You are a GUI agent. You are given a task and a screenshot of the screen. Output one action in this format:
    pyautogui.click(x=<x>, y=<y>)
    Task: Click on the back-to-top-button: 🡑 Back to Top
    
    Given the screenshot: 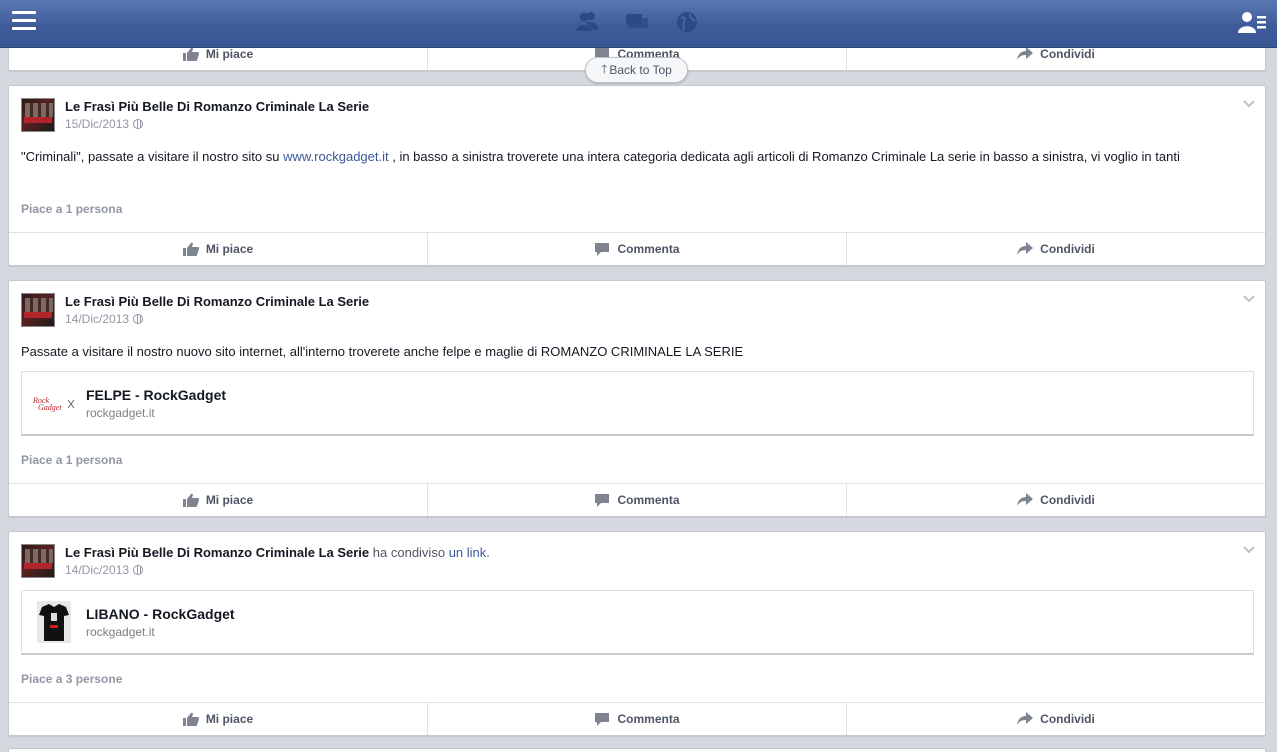 What is the action you would take?
    pyautogui.click(x=636, y=70)
    